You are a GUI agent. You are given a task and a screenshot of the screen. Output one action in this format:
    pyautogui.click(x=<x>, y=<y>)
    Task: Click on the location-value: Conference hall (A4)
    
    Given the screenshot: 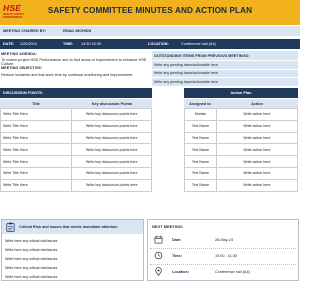 What is the action you would take?
    pyautogui.click(x=198, y=44)
    